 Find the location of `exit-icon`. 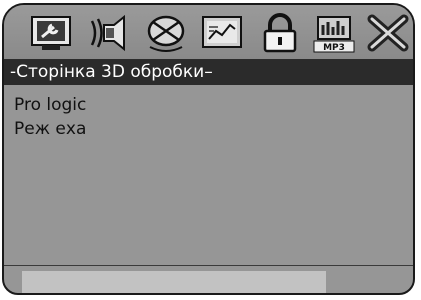

exit-icon is located at coordinates (388, 33).